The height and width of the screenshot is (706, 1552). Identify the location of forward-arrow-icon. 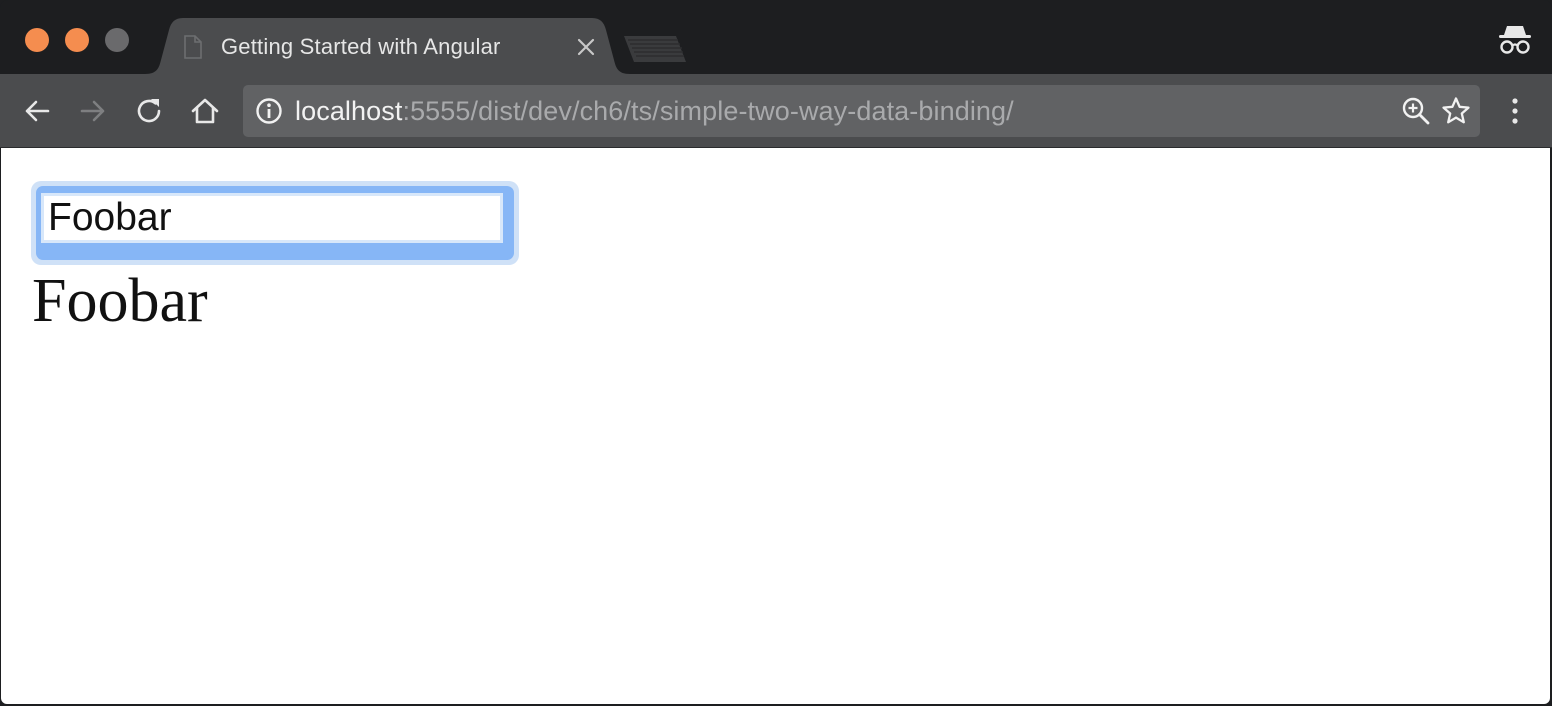
(93, 111).